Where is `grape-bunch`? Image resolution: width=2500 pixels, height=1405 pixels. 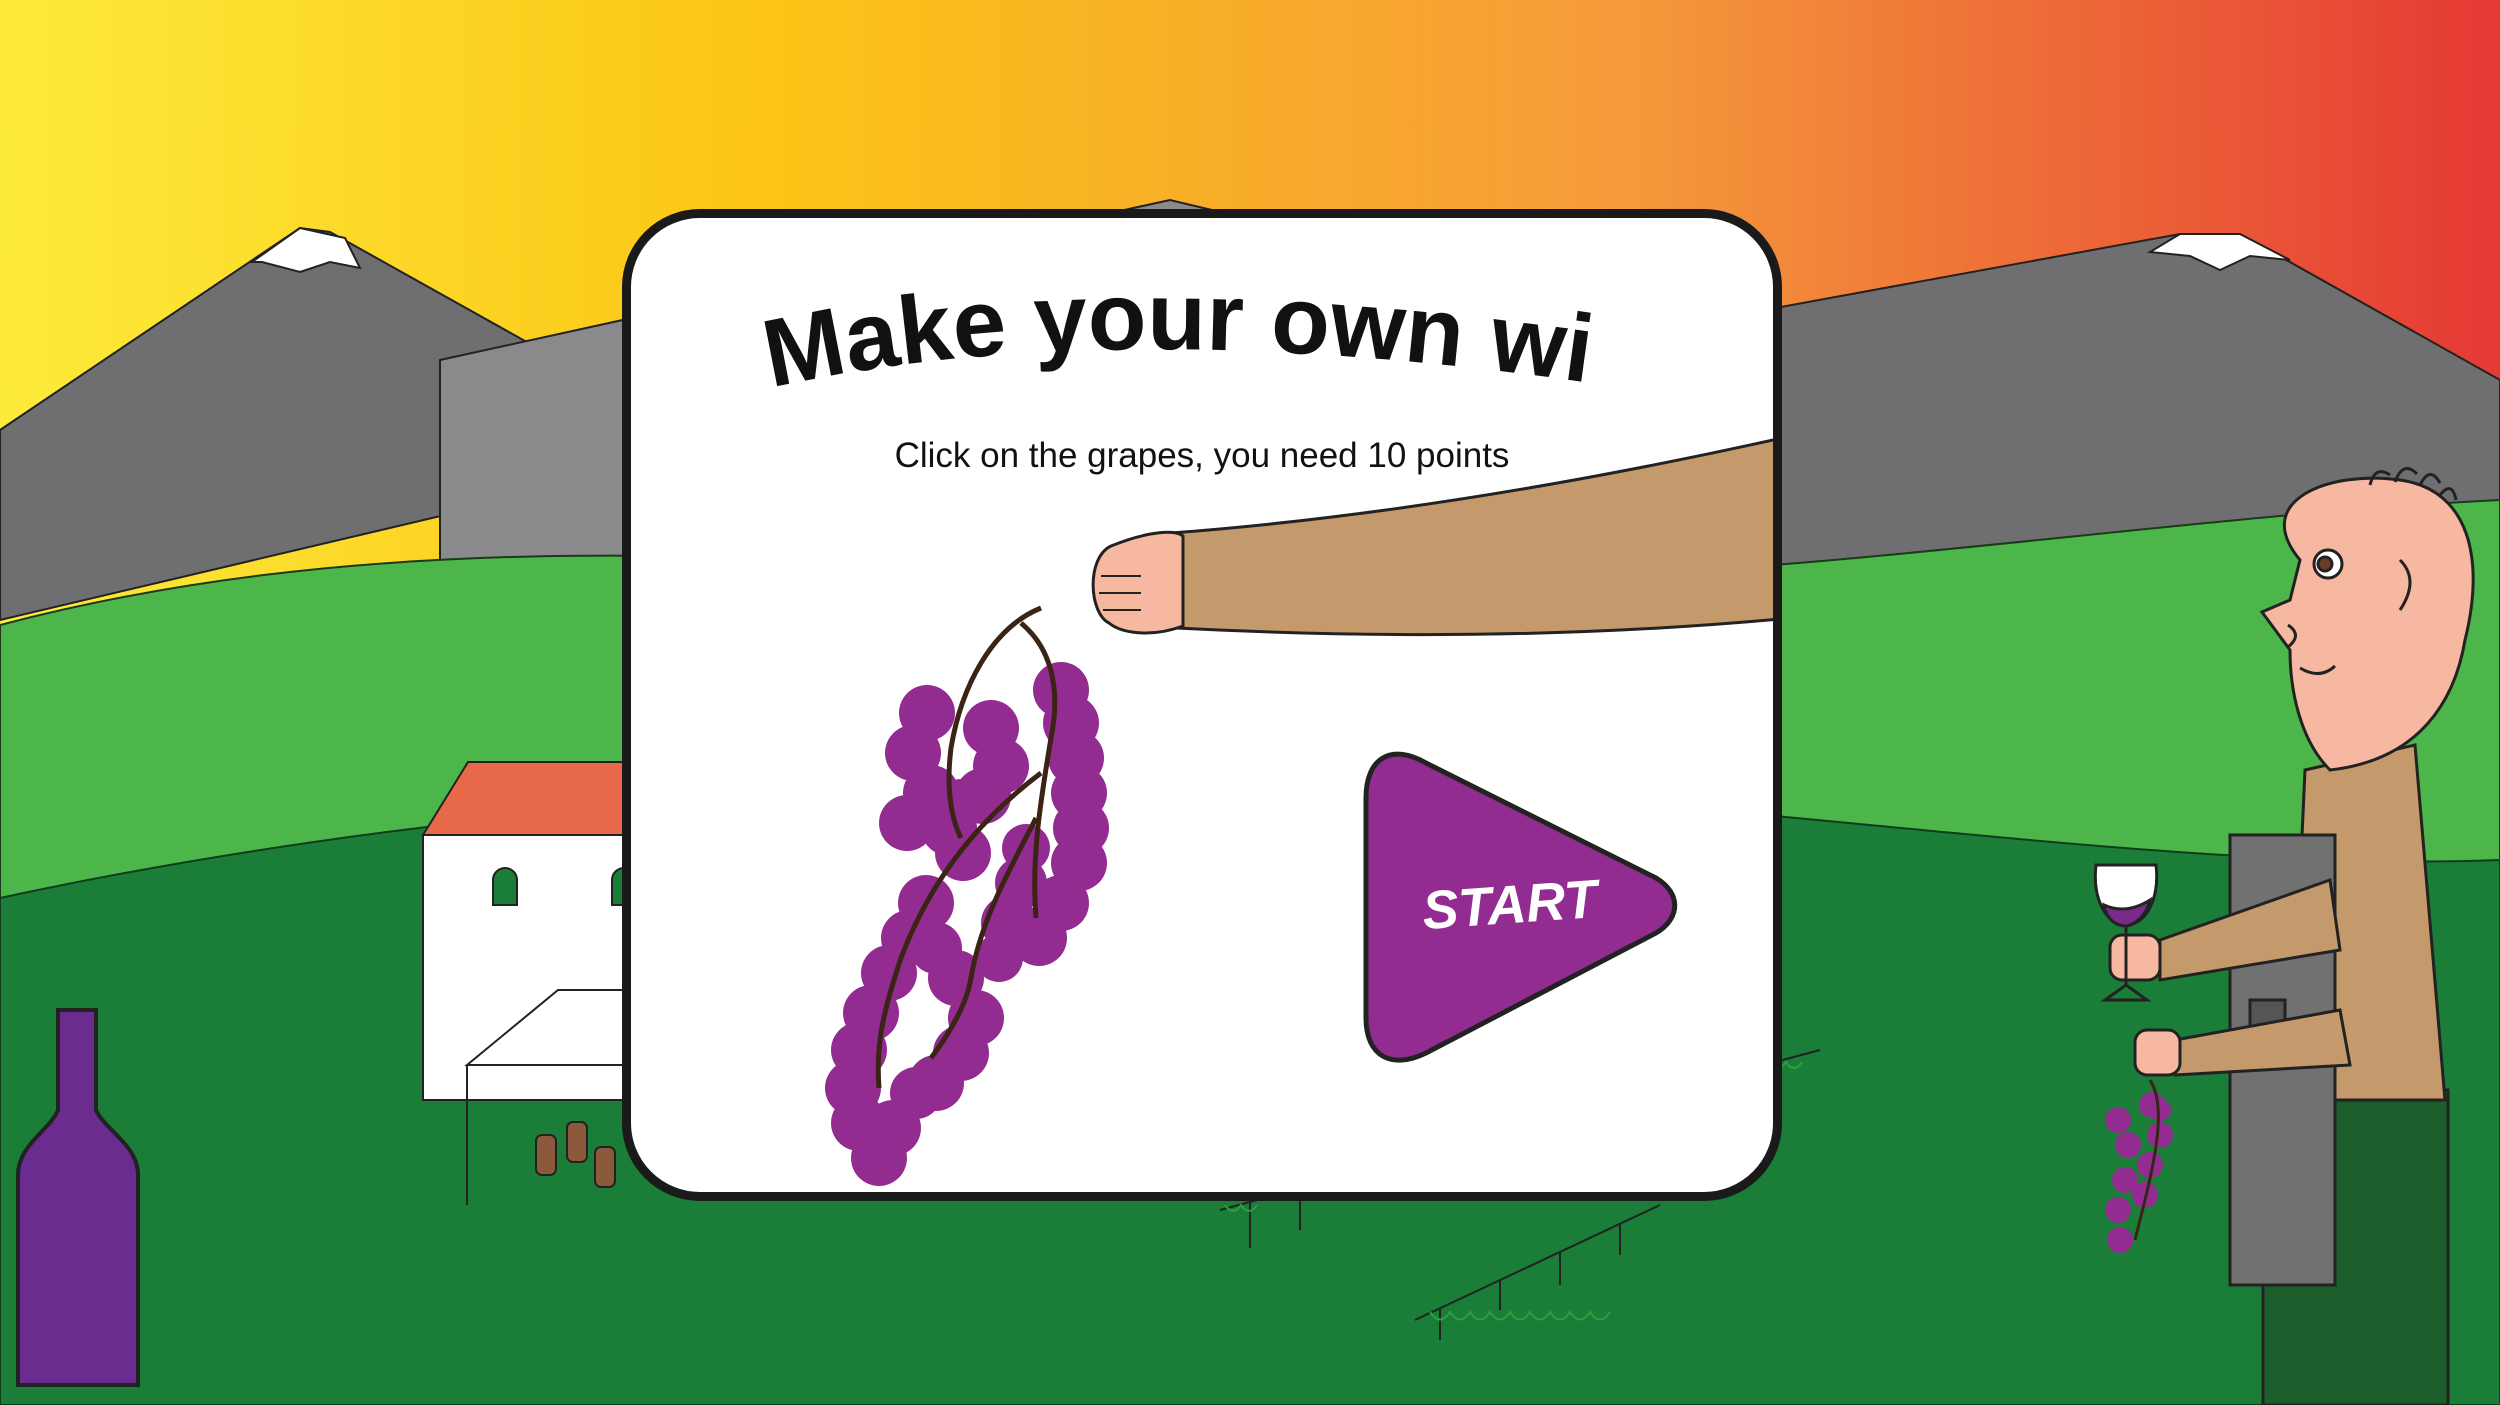
grape-bunch is located at coordinates (967, 895).